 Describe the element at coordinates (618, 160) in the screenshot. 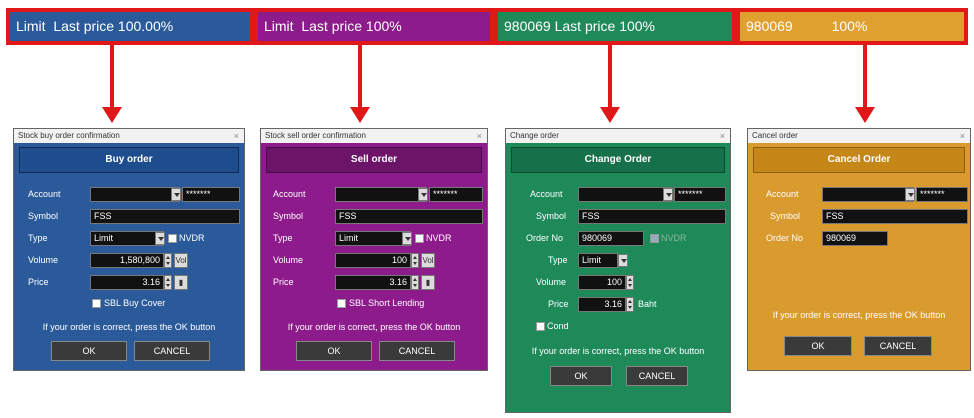

I see `change-header: Change Order` at that location.